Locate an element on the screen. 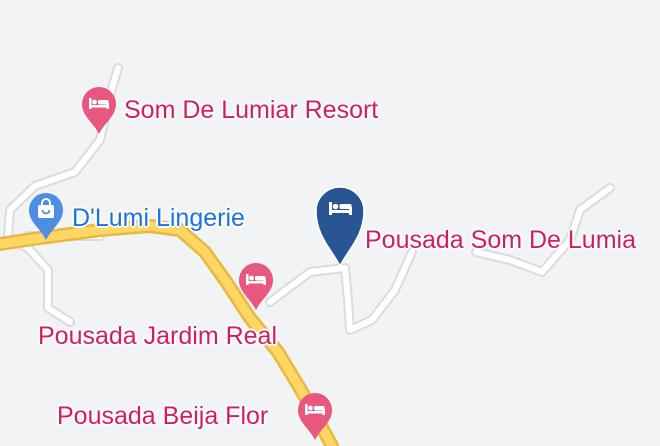 This screenshot has height=446, width=660. place-label: Som De Lumiar Resort is located at coordinates (251, 110).